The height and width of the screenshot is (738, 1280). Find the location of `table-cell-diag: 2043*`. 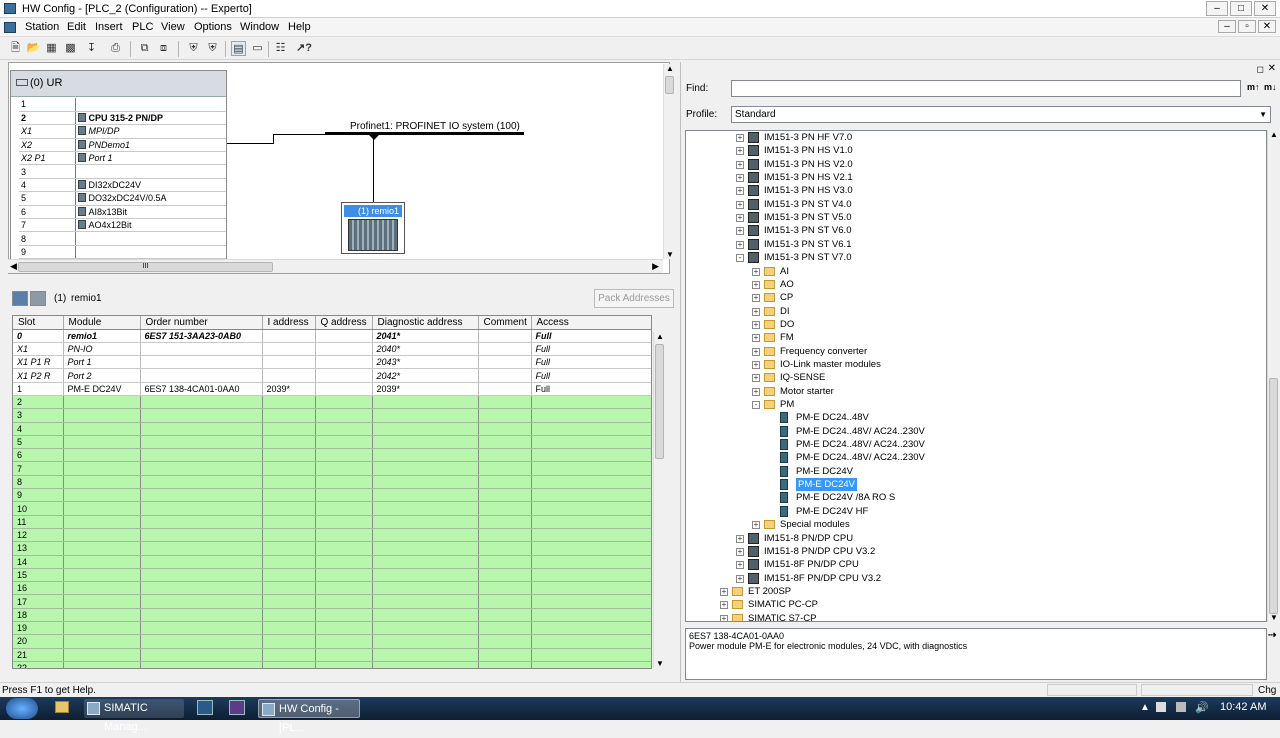

table-cell-diag: 2043* is located at coordinates (425, 362).